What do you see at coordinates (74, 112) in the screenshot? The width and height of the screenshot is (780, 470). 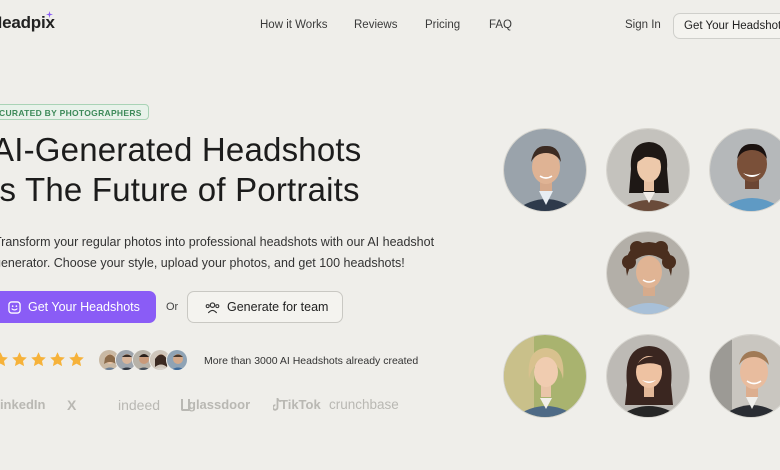 I see `curated-badge: CURATED BY PHOTOGRAPHERS` at bounding box center [74, 112].